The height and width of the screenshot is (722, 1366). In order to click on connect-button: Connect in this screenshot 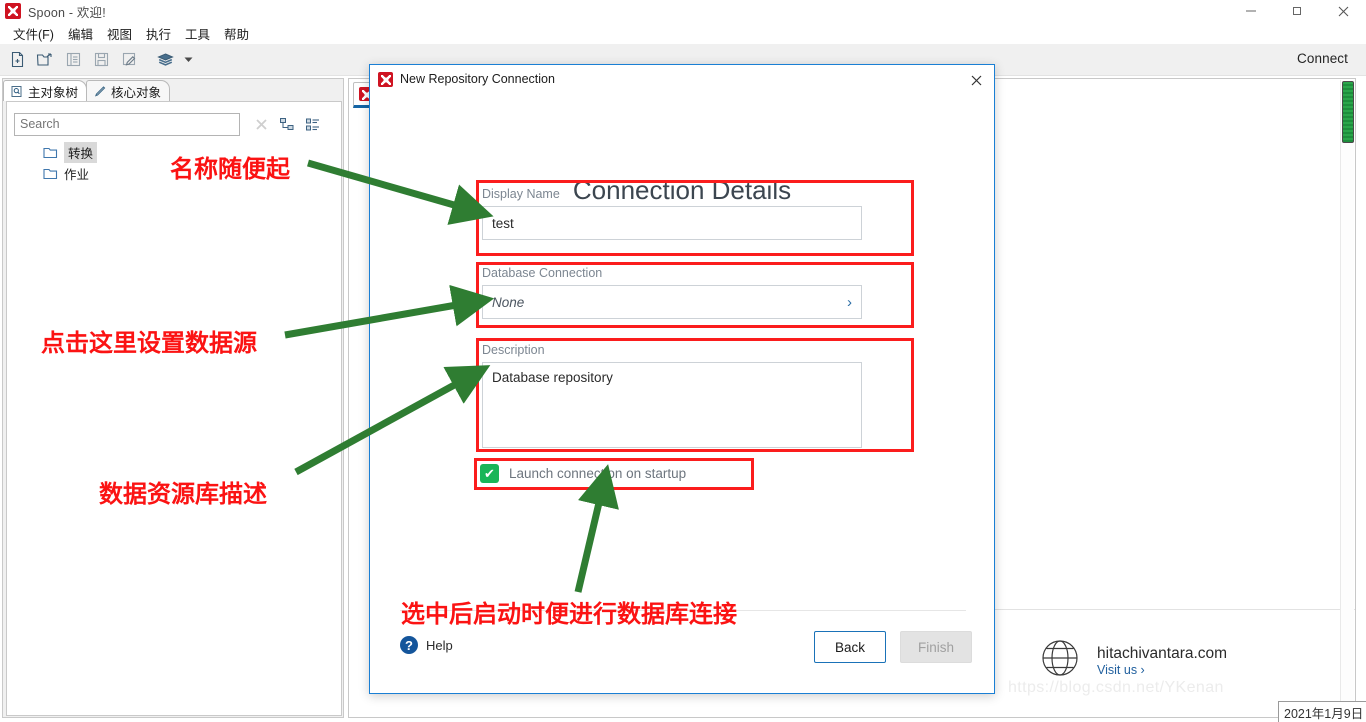, I will do `click(1322, 58)`.